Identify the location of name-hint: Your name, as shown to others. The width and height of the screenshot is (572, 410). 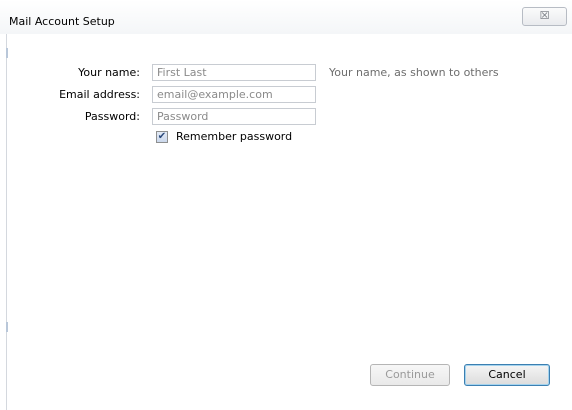
(414, 72).